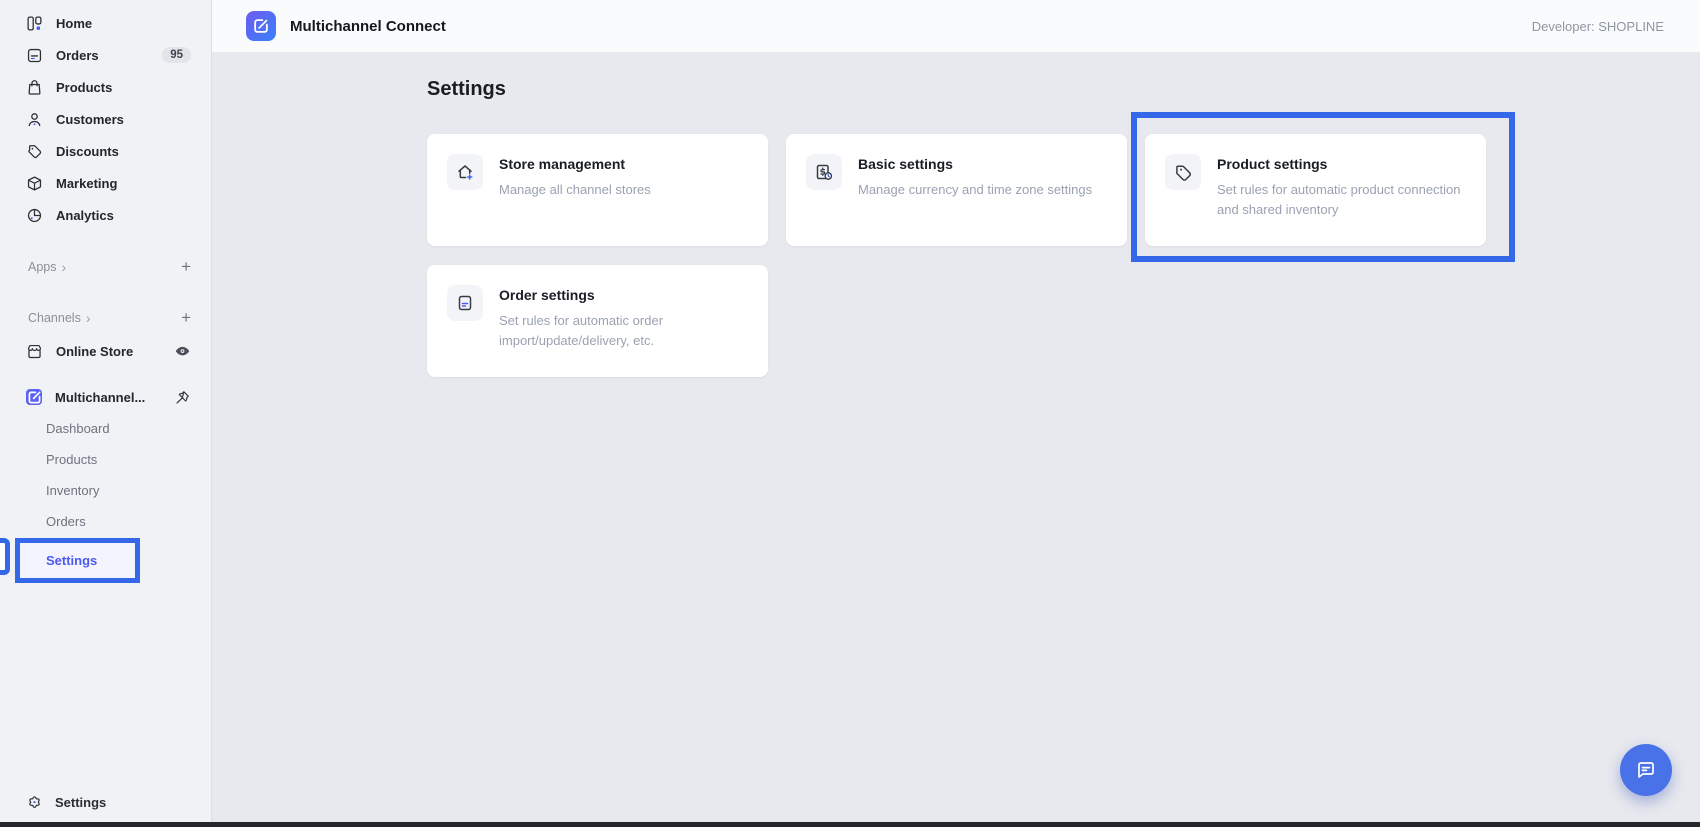 Image resolution: width=1700 pixels, height=827 pixels. What do you see at coordinates (466, 89) in the screenshot?
I see `page-title: Settings` at bounding box center [466, 89].